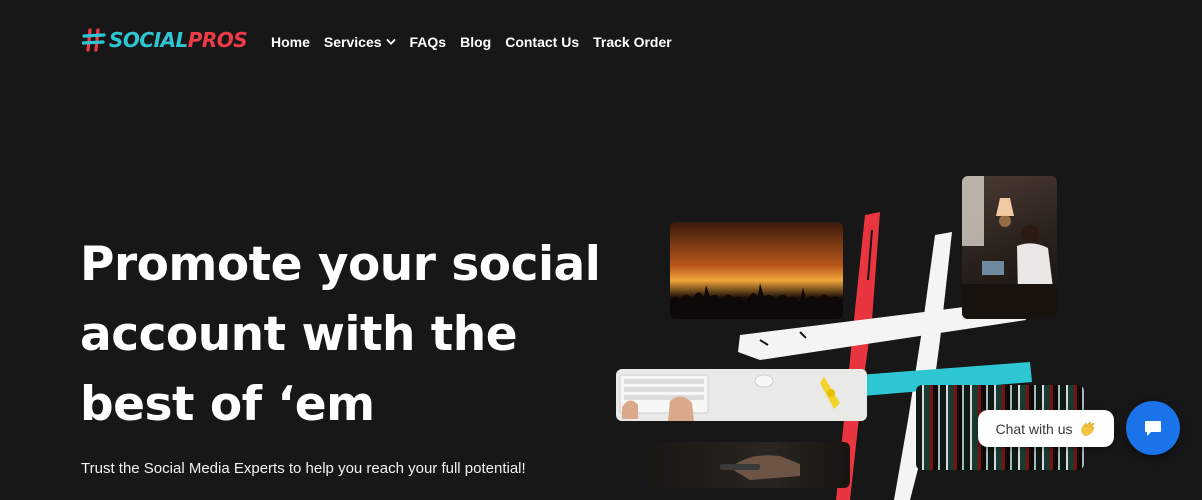 The image size is (1202, 500). I want to click on nav-faqs: FAQs, so click(428, 42).